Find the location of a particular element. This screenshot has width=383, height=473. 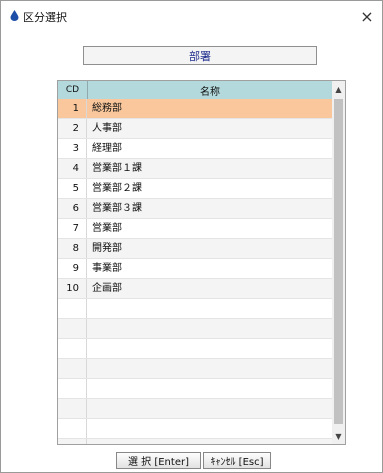

row-cd: 8 is located at coordinates (72, 248).